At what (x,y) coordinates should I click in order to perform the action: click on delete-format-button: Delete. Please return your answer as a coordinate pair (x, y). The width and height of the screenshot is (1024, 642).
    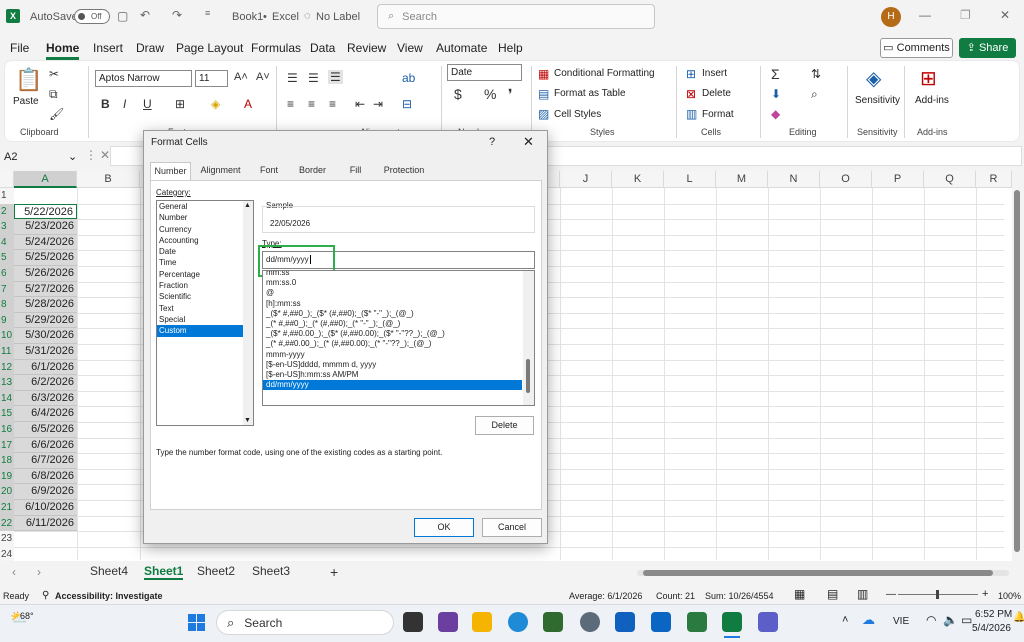
    Looking at the image, I should click on (504, 425).